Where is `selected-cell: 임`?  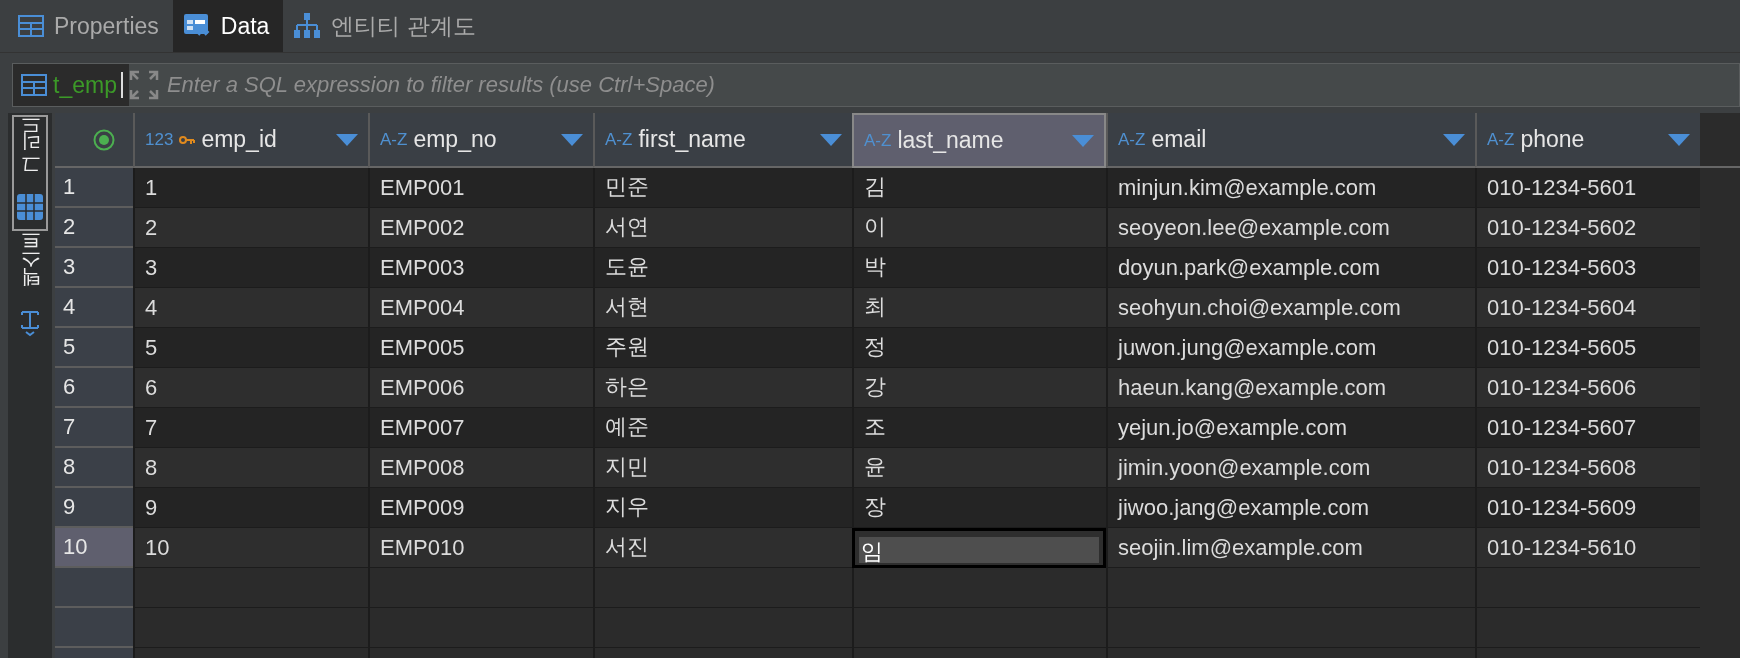
selected-cell: 임 is located at coordinates (979, 548).